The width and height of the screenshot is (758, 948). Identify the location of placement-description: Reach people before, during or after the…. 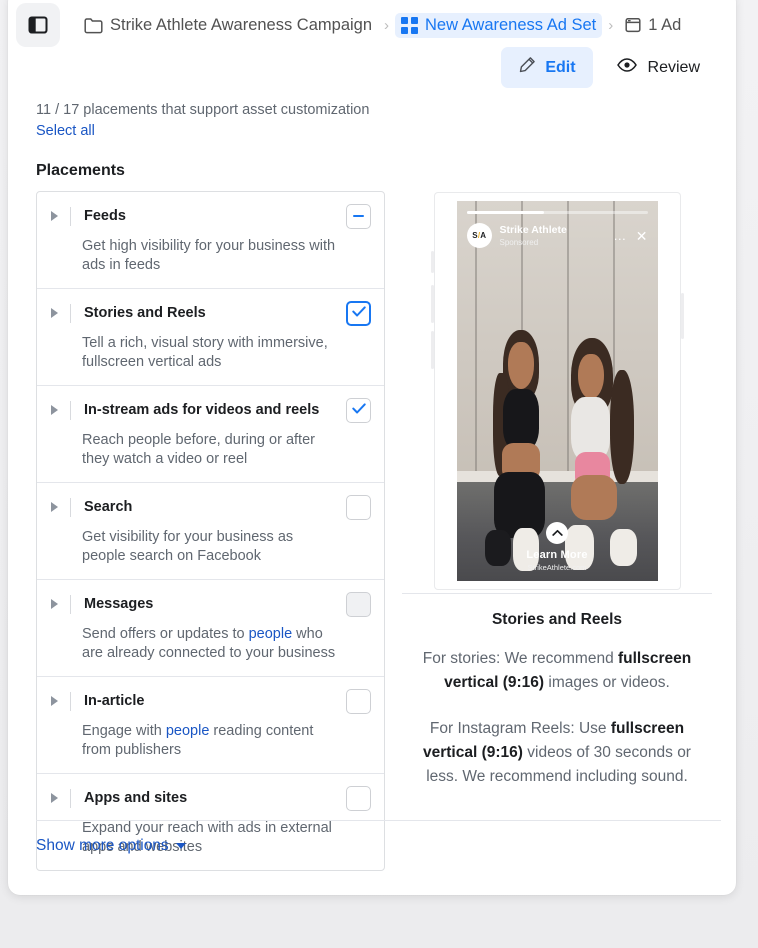
(198, 449).